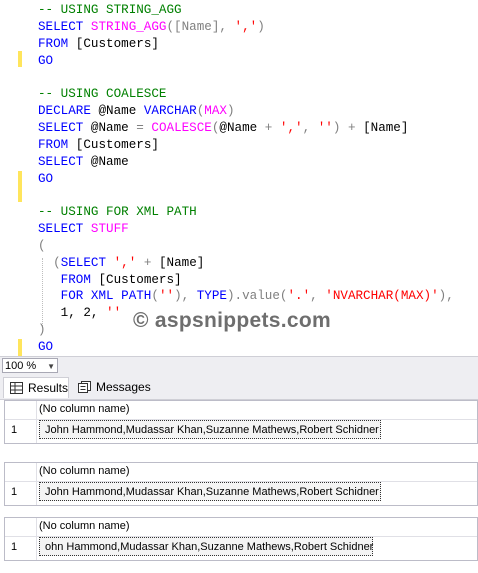 The height and width of the screenshot is (573, 478). I want to click on code-token: '.', so click(299, 296).